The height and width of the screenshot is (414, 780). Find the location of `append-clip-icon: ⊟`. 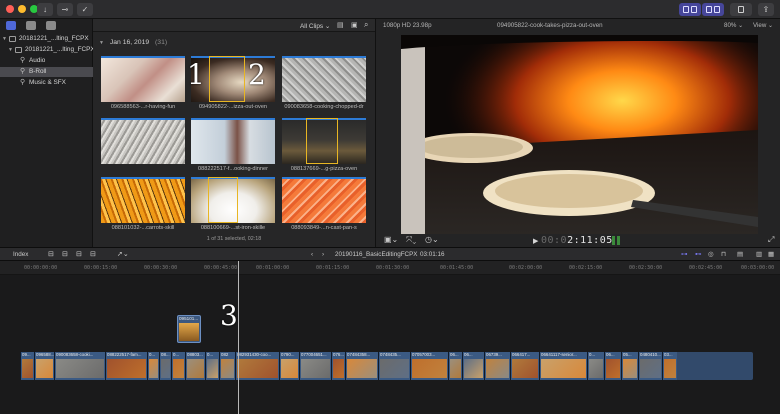

append-clip-icon: ⊟ is located at coordinates (79, 255).